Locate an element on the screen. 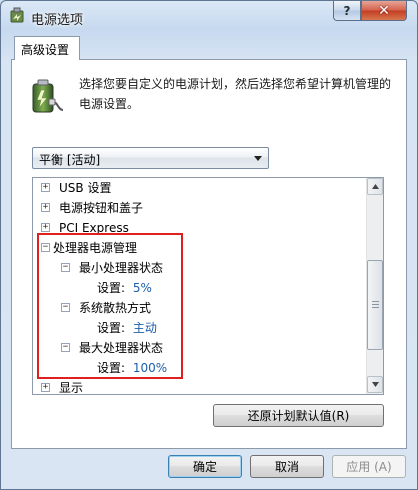 This screenshot has width=418, height=490. power-plan-value: 平衡 [活动] is located at coordinates (70, 160).